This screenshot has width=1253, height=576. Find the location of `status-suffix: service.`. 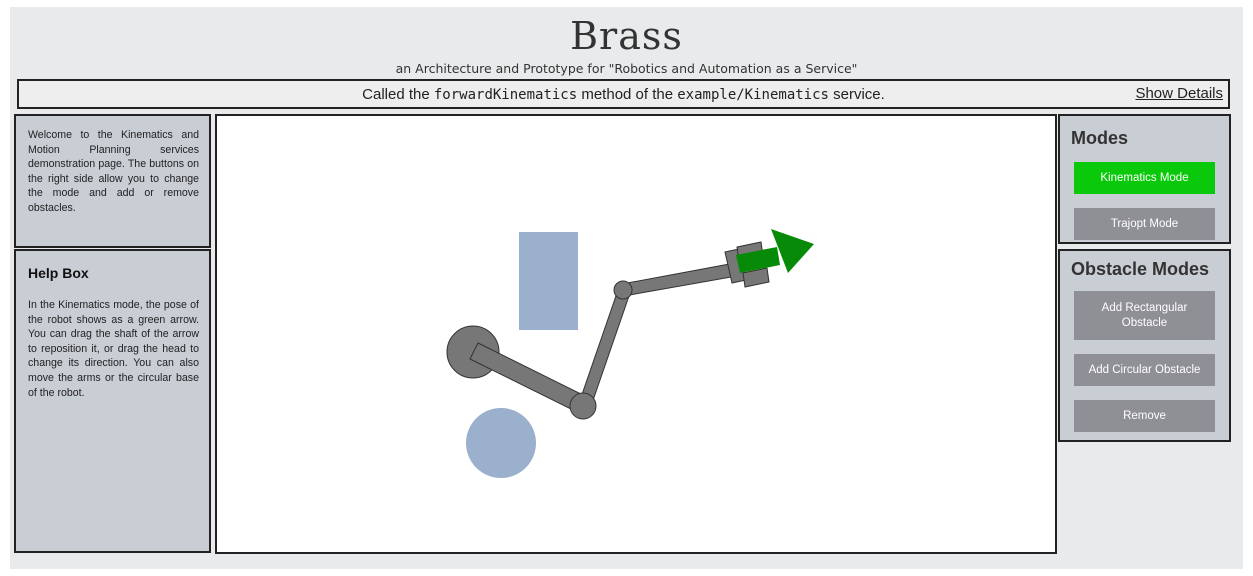

status-suffix: service. is located at coordinates (859, 94).